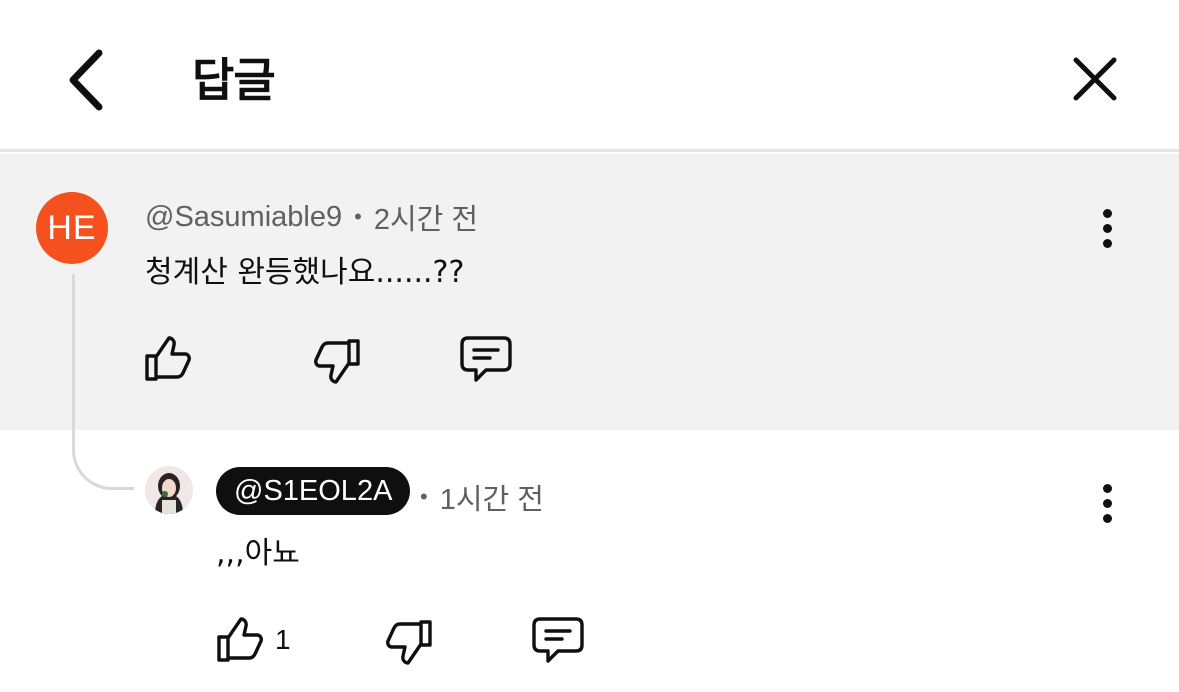 This screenshot has height=692, width=1179. Describe the element at coordinates (234, 80) in the screenshot. I see `page-title: 답글` at that location.